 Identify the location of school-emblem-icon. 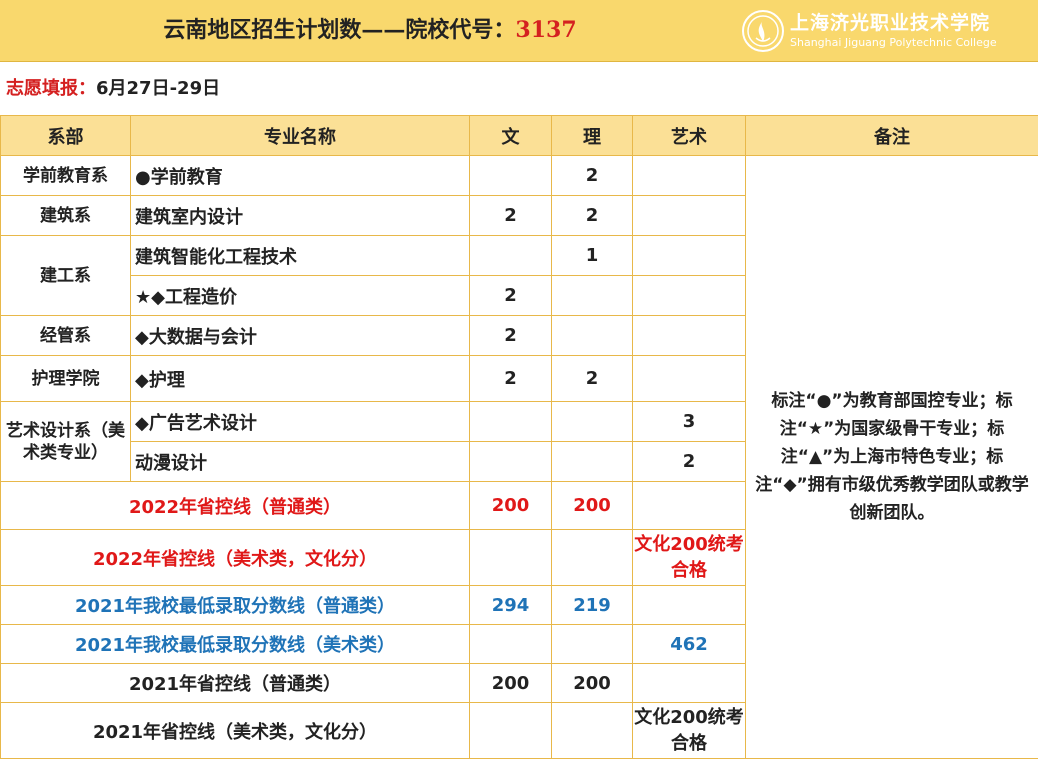
(763, 31).